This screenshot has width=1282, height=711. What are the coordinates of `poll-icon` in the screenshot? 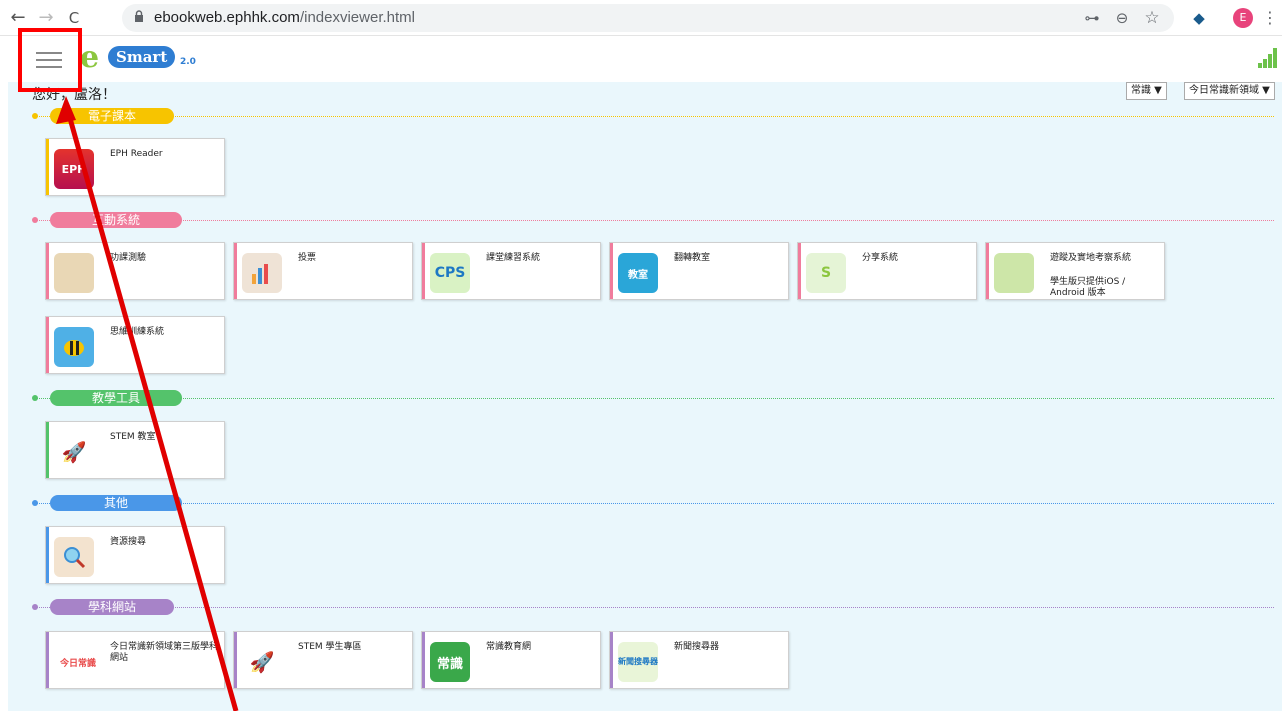 It's located at (262, 273).